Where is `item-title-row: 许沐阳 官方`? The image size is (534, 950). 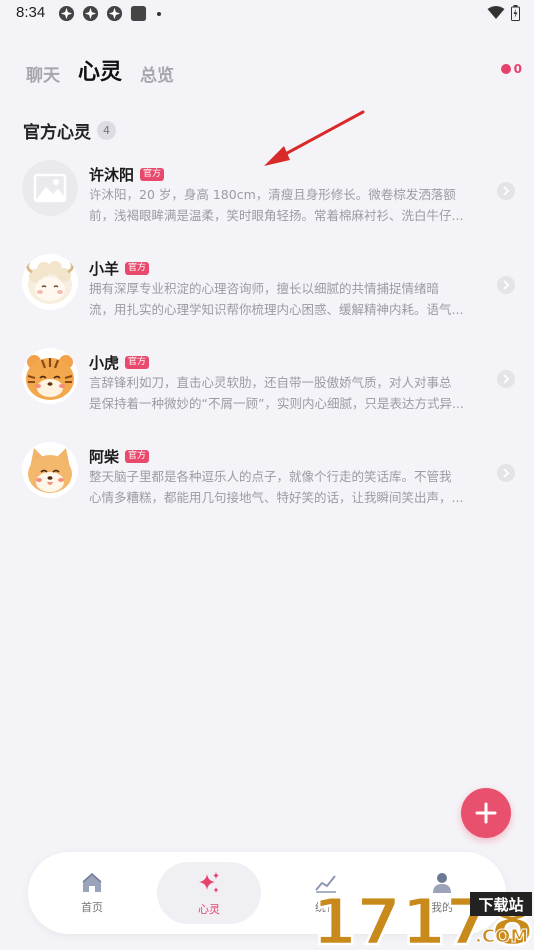
item-title-row: 许沐阳 官方 is located at coordinates (127, 174).